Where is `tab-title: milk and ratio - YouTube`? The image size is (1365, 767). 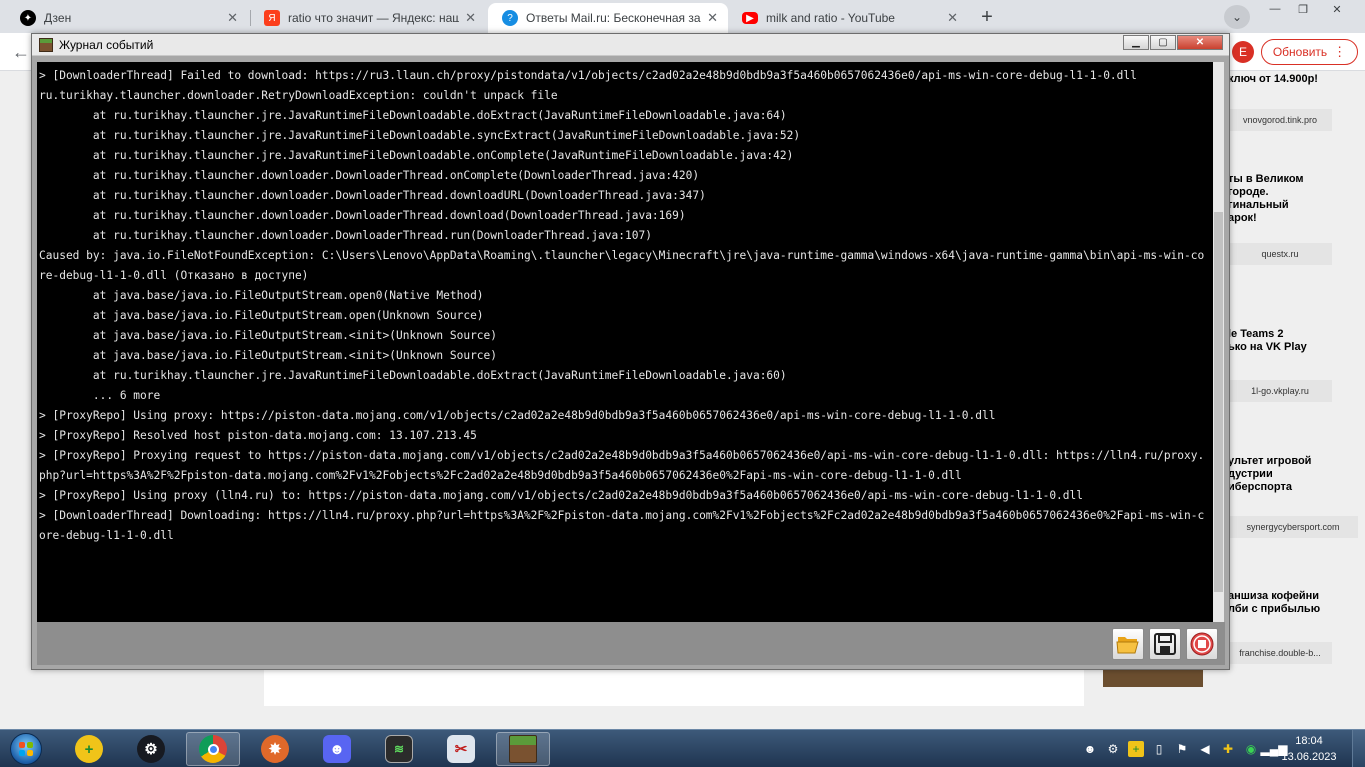 tab-title: milk and ratio - YouTube is located at coordinates (830, 18).